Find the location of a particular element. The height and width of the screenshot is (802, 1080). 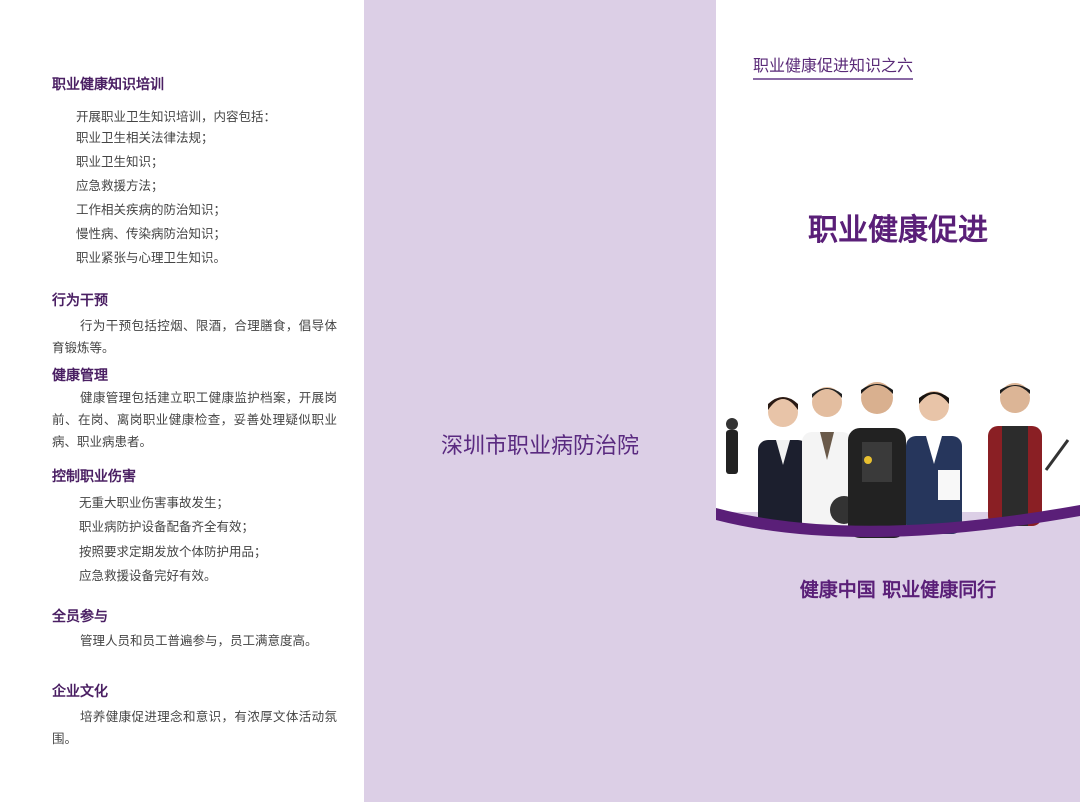

training-item: 职业卫生相关法律法规； is located at coordinates (145, 137).